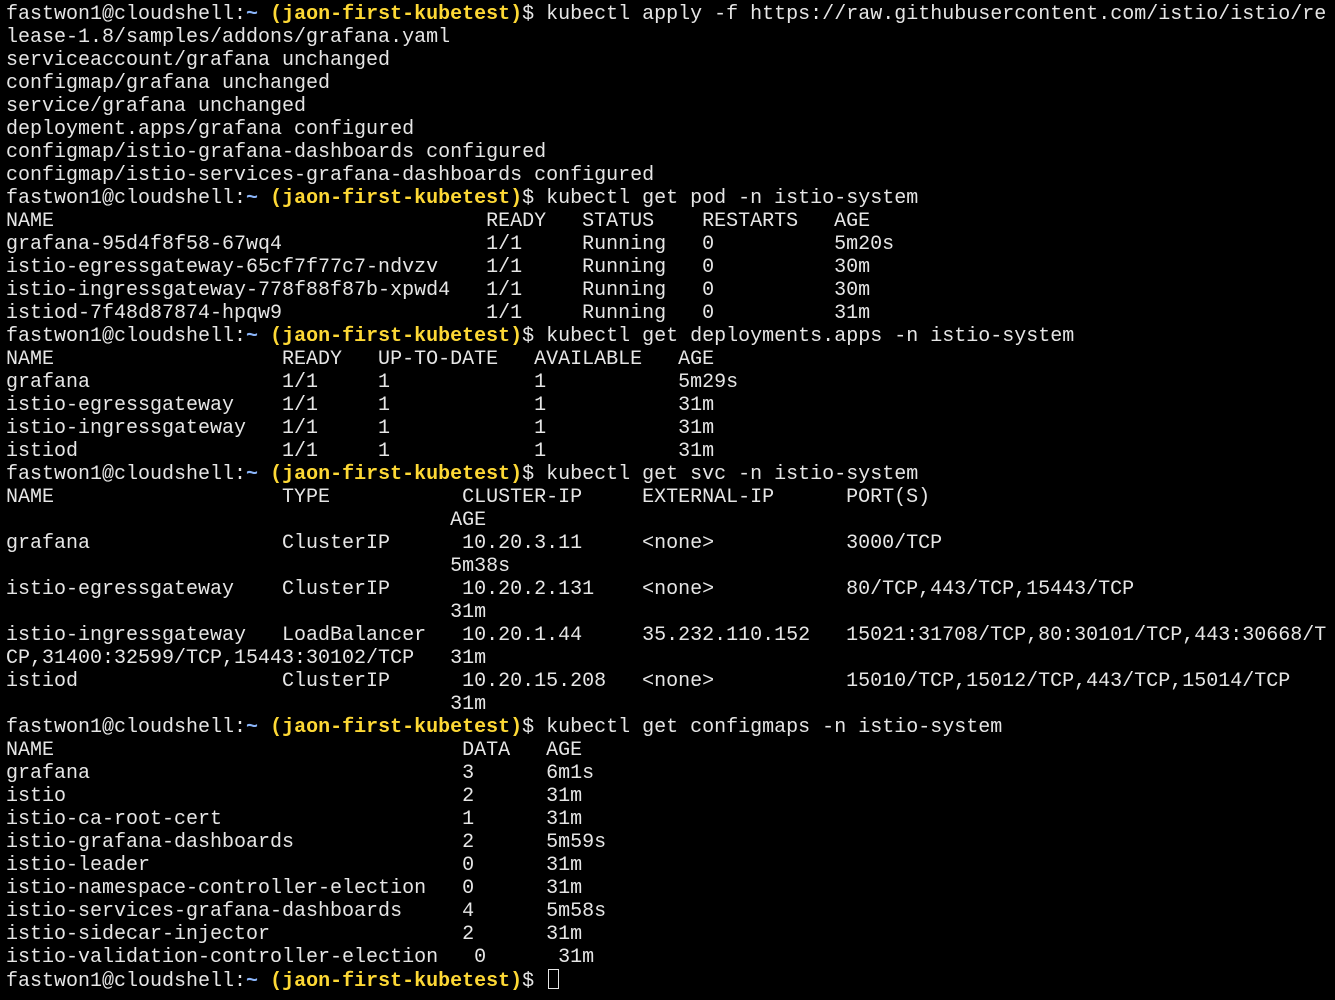 The image size is (1335, 1000). Describe the element at coordinates (198, 60) in the screenshot. I see `output-line: serviceaccount/grafana unchanged` at that location.